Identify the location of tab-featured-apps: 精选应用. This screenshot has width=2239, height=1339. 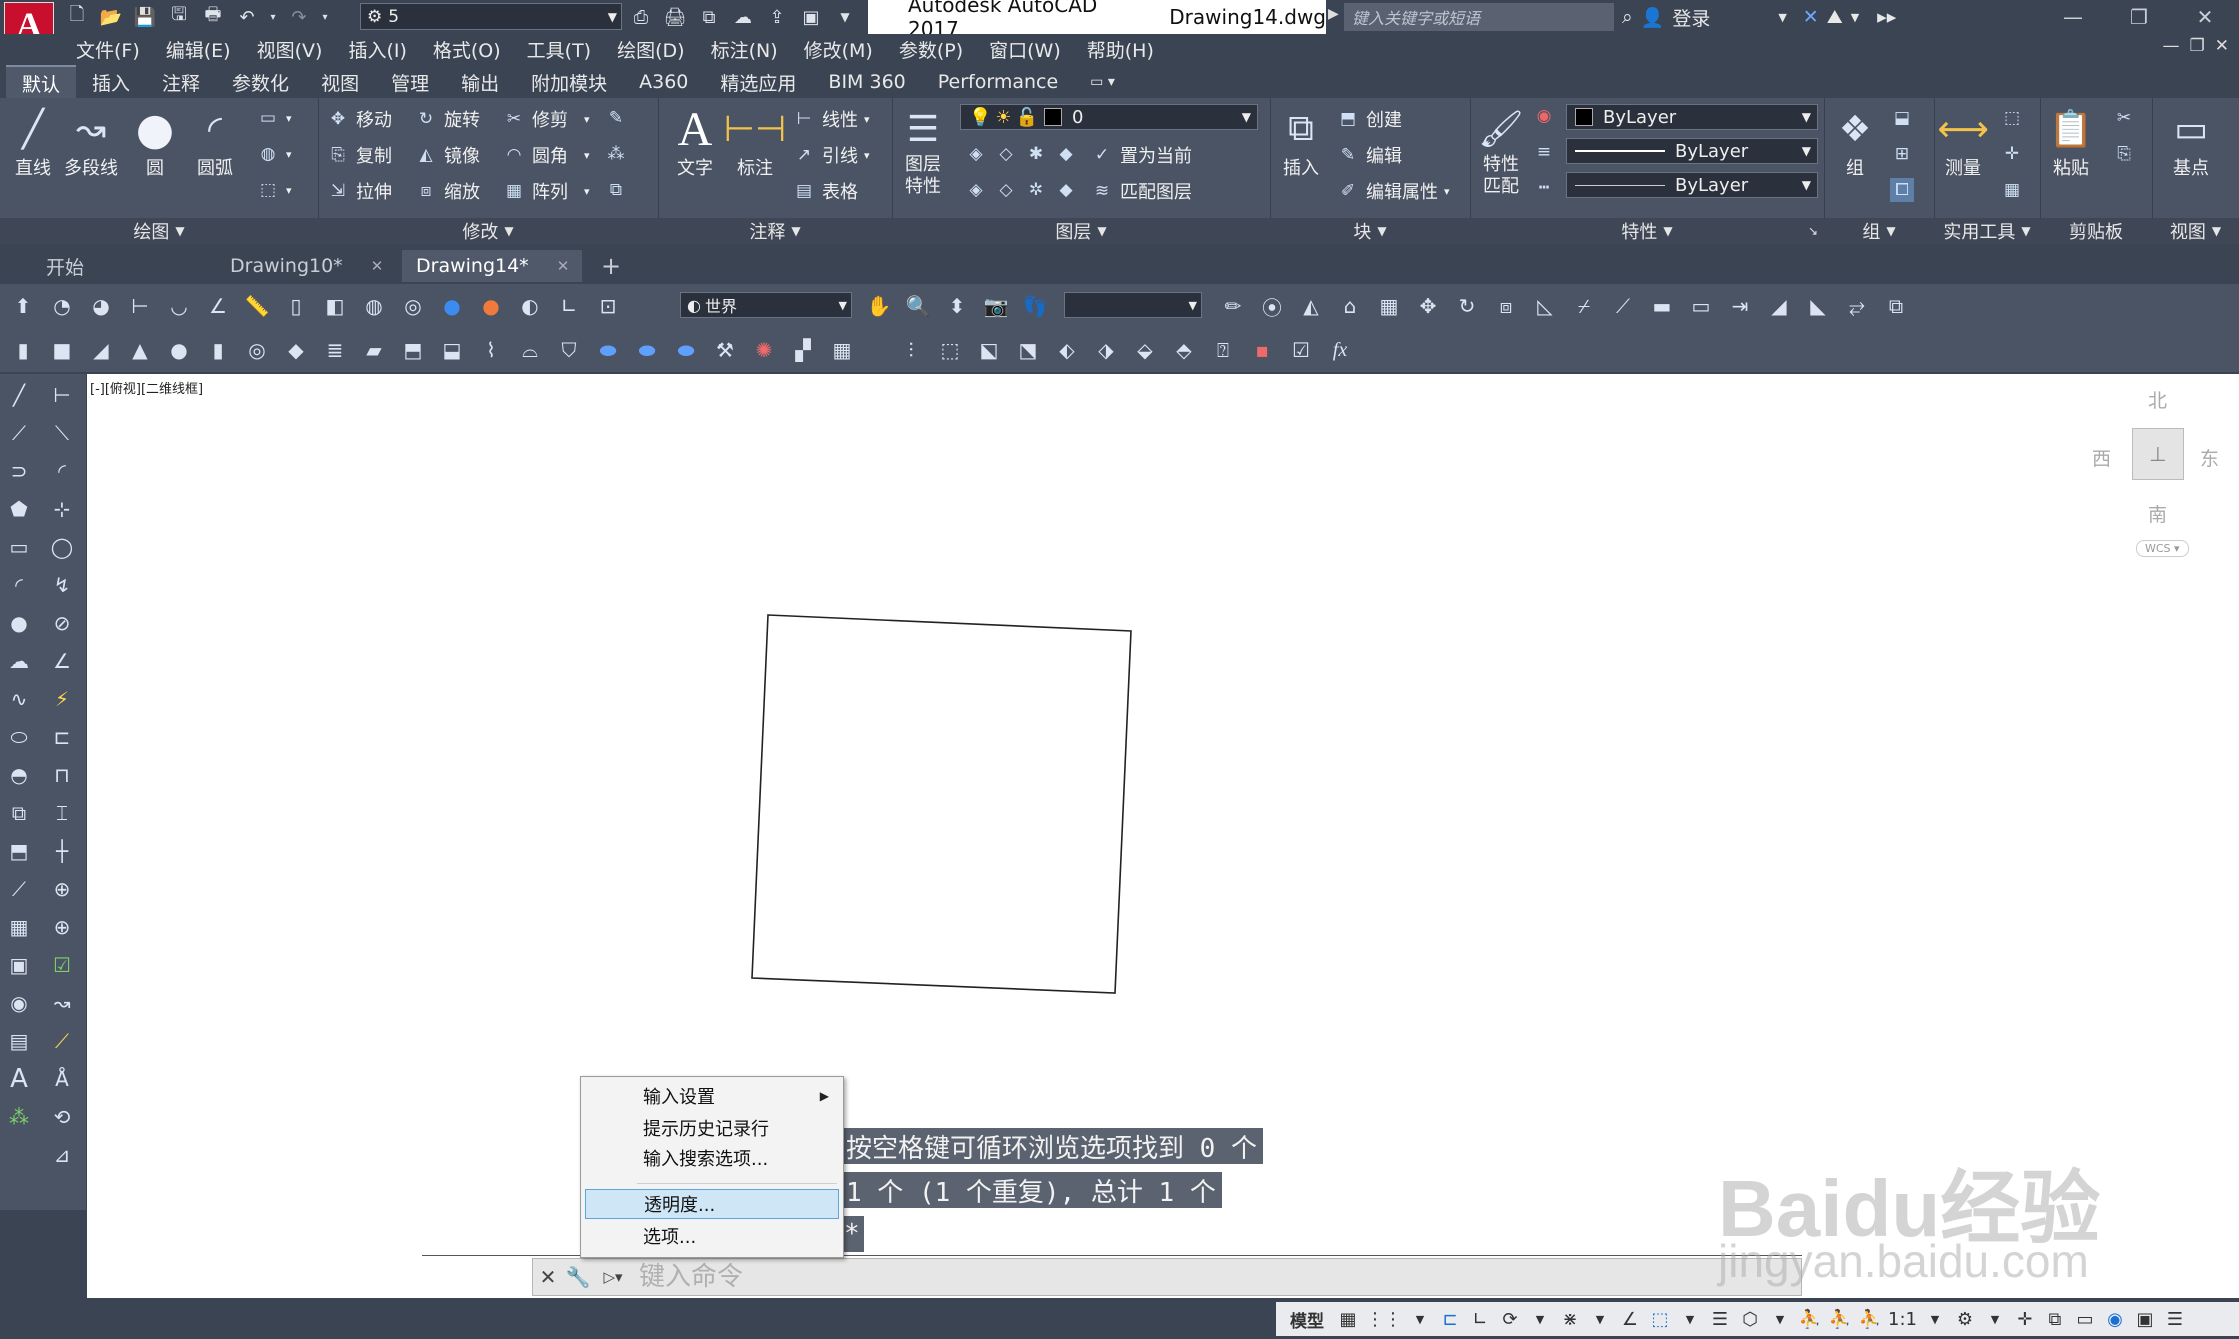
(758, 82).